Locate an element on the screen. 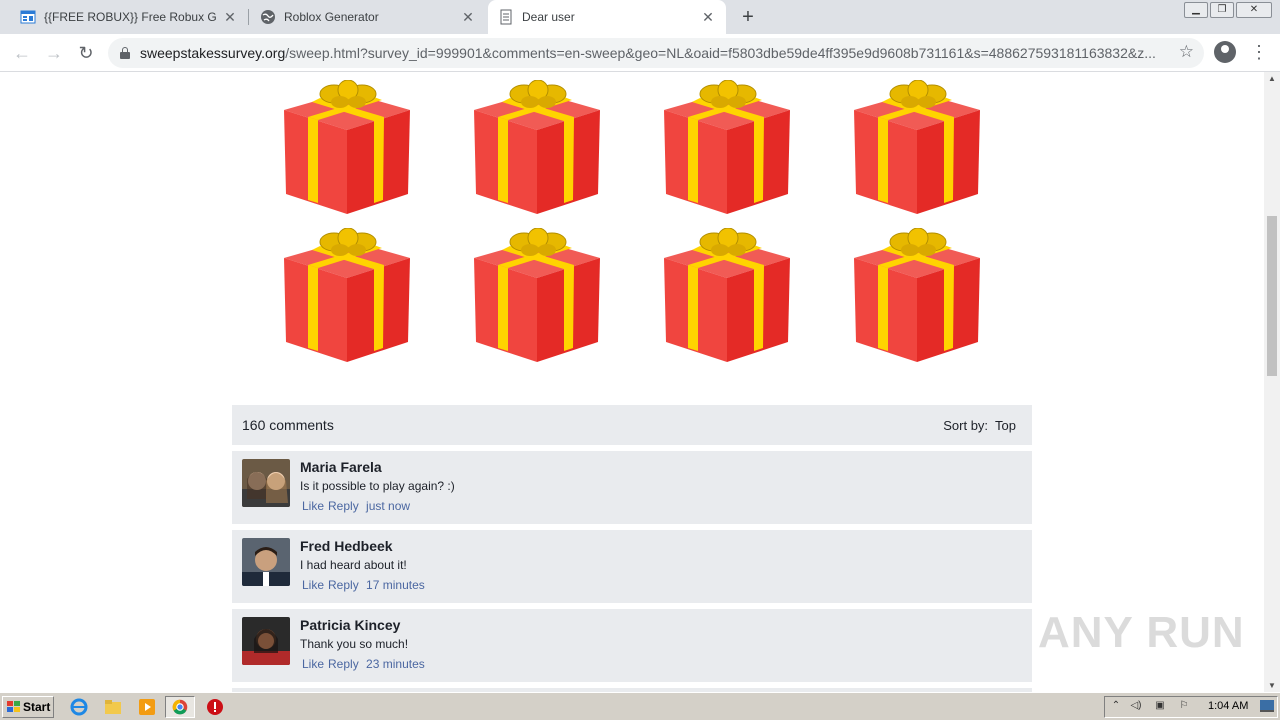  page-icon is located at coordinates (28, 17).